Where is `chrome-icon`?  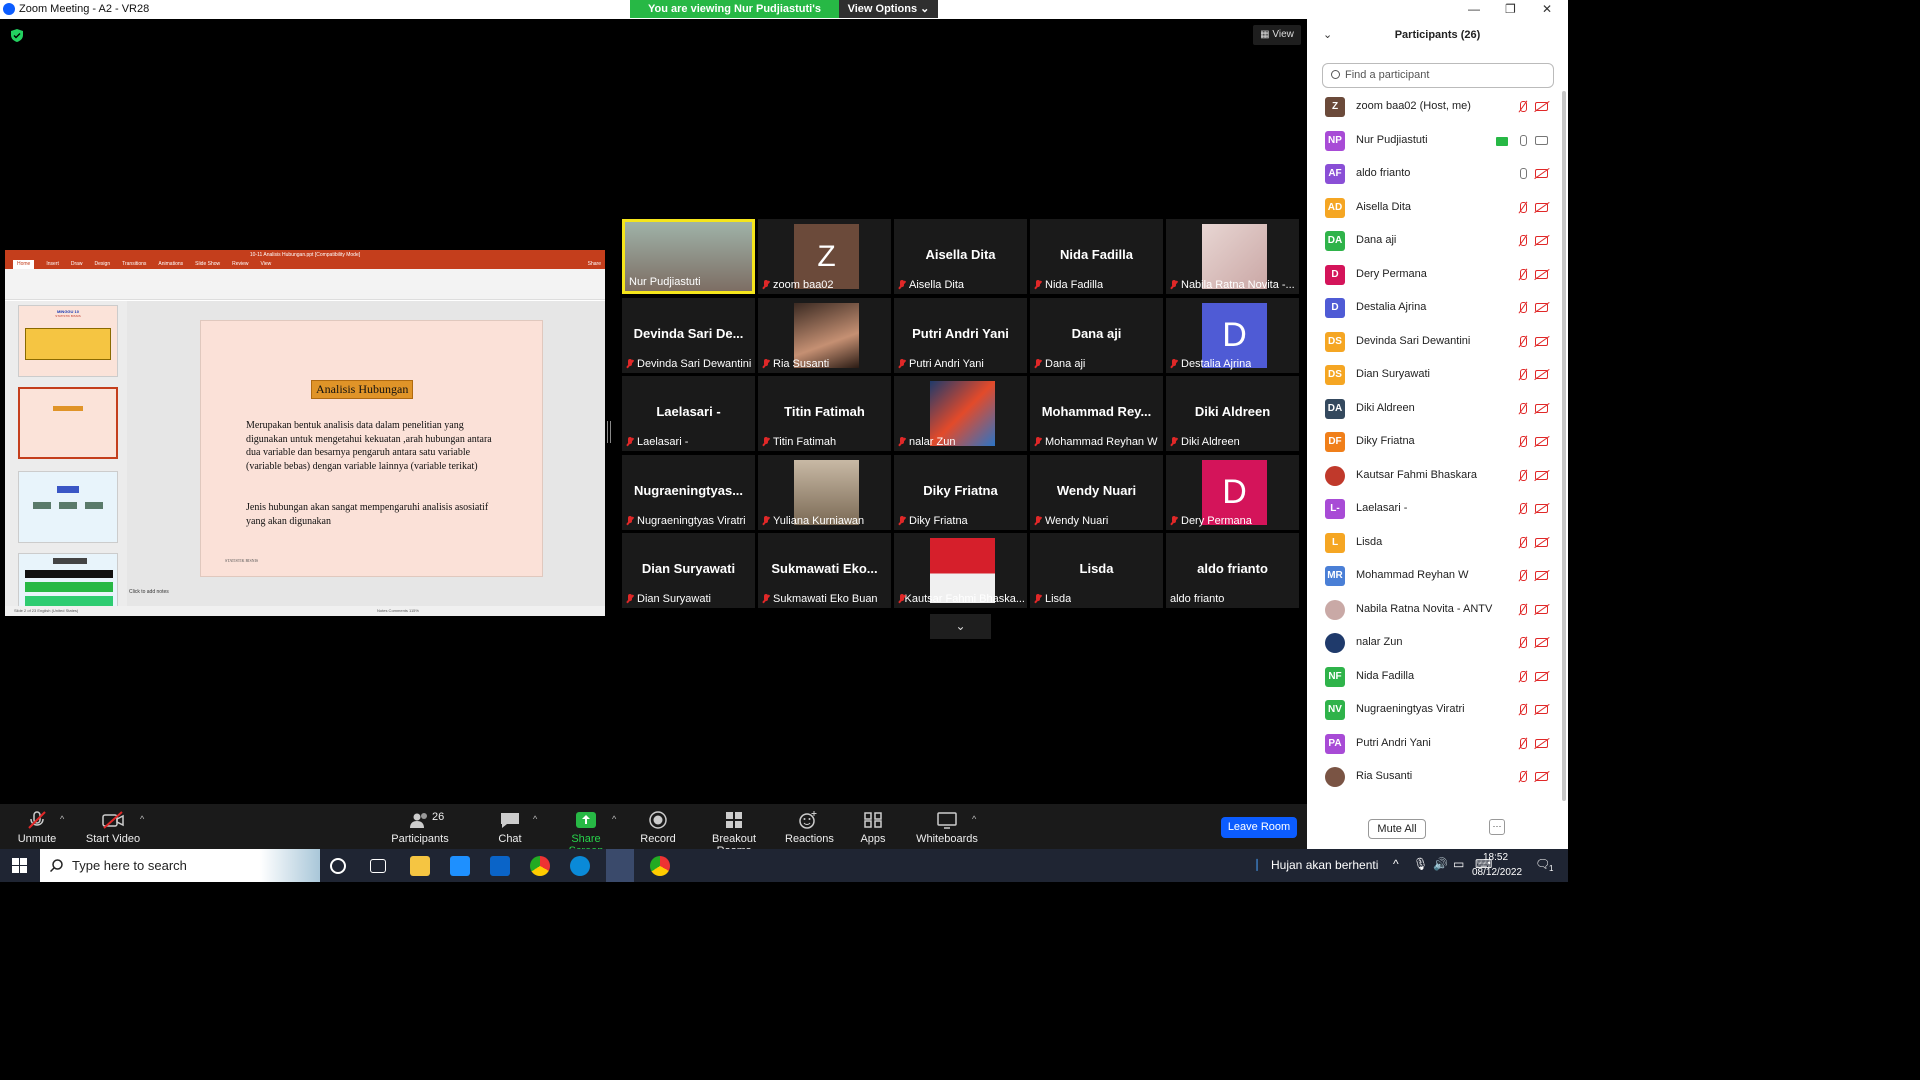 chrome-icon is located at coordinates (540, 866).